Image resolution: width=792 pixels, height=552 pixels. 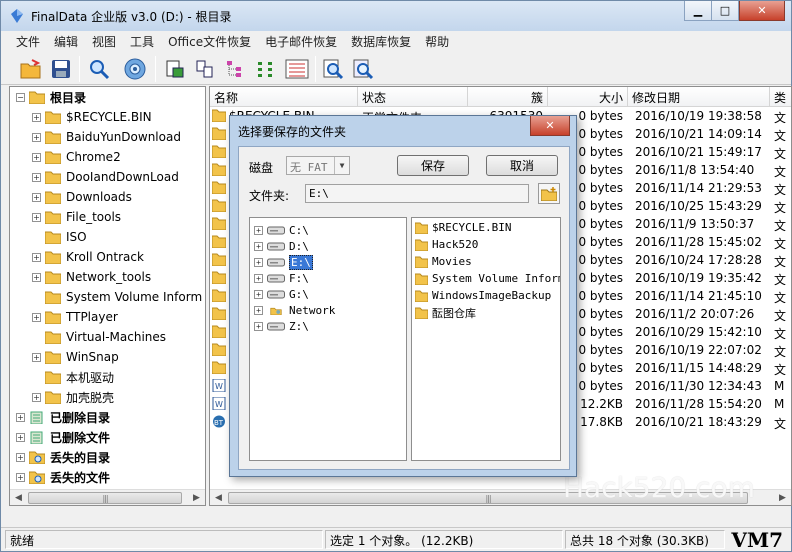 What do you see at coordinates (20, 97) in the screenshot?
I see `collapse-icon: −` at bounding box center [20, 97].